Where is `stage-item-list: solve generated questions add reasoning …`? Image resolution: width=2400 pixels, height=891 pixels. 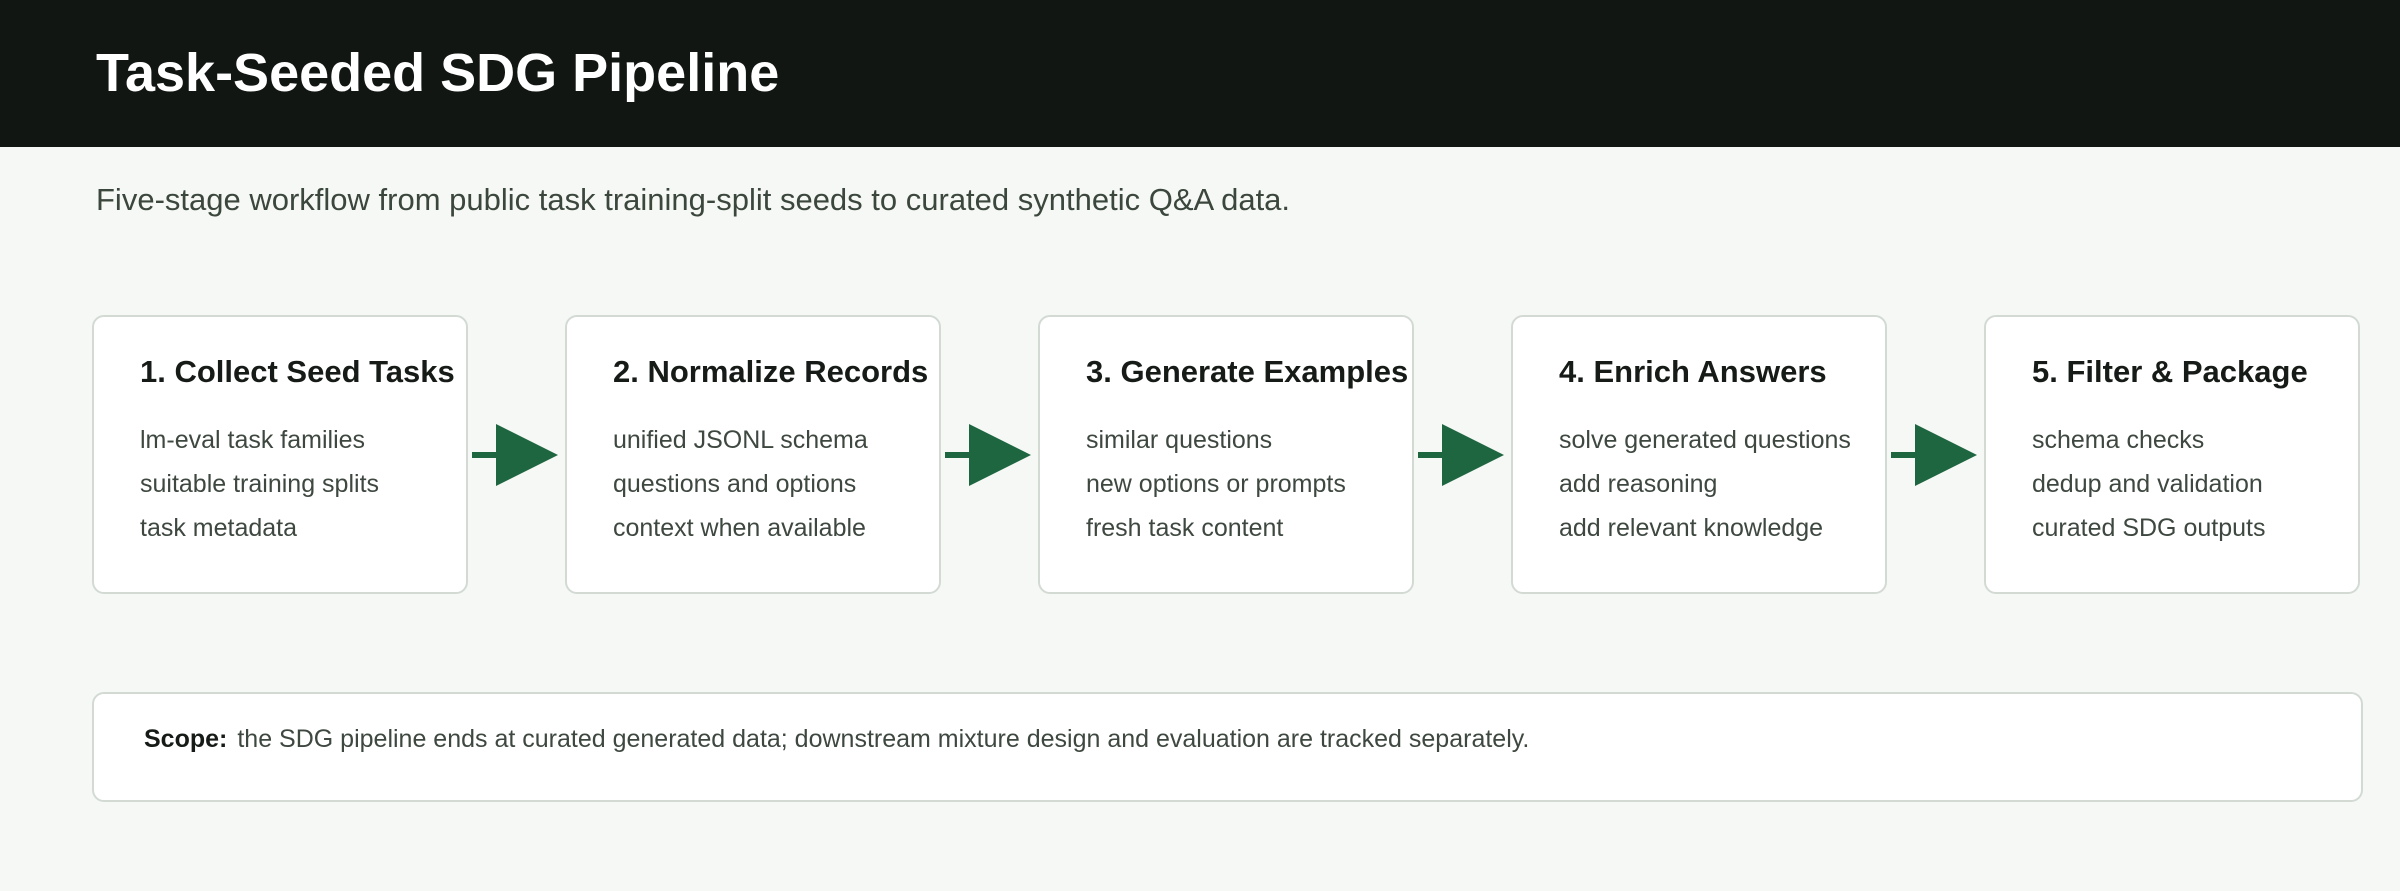 stage-item-list: solve generated questions add reasoning … is located at coordinates (1705, 484).